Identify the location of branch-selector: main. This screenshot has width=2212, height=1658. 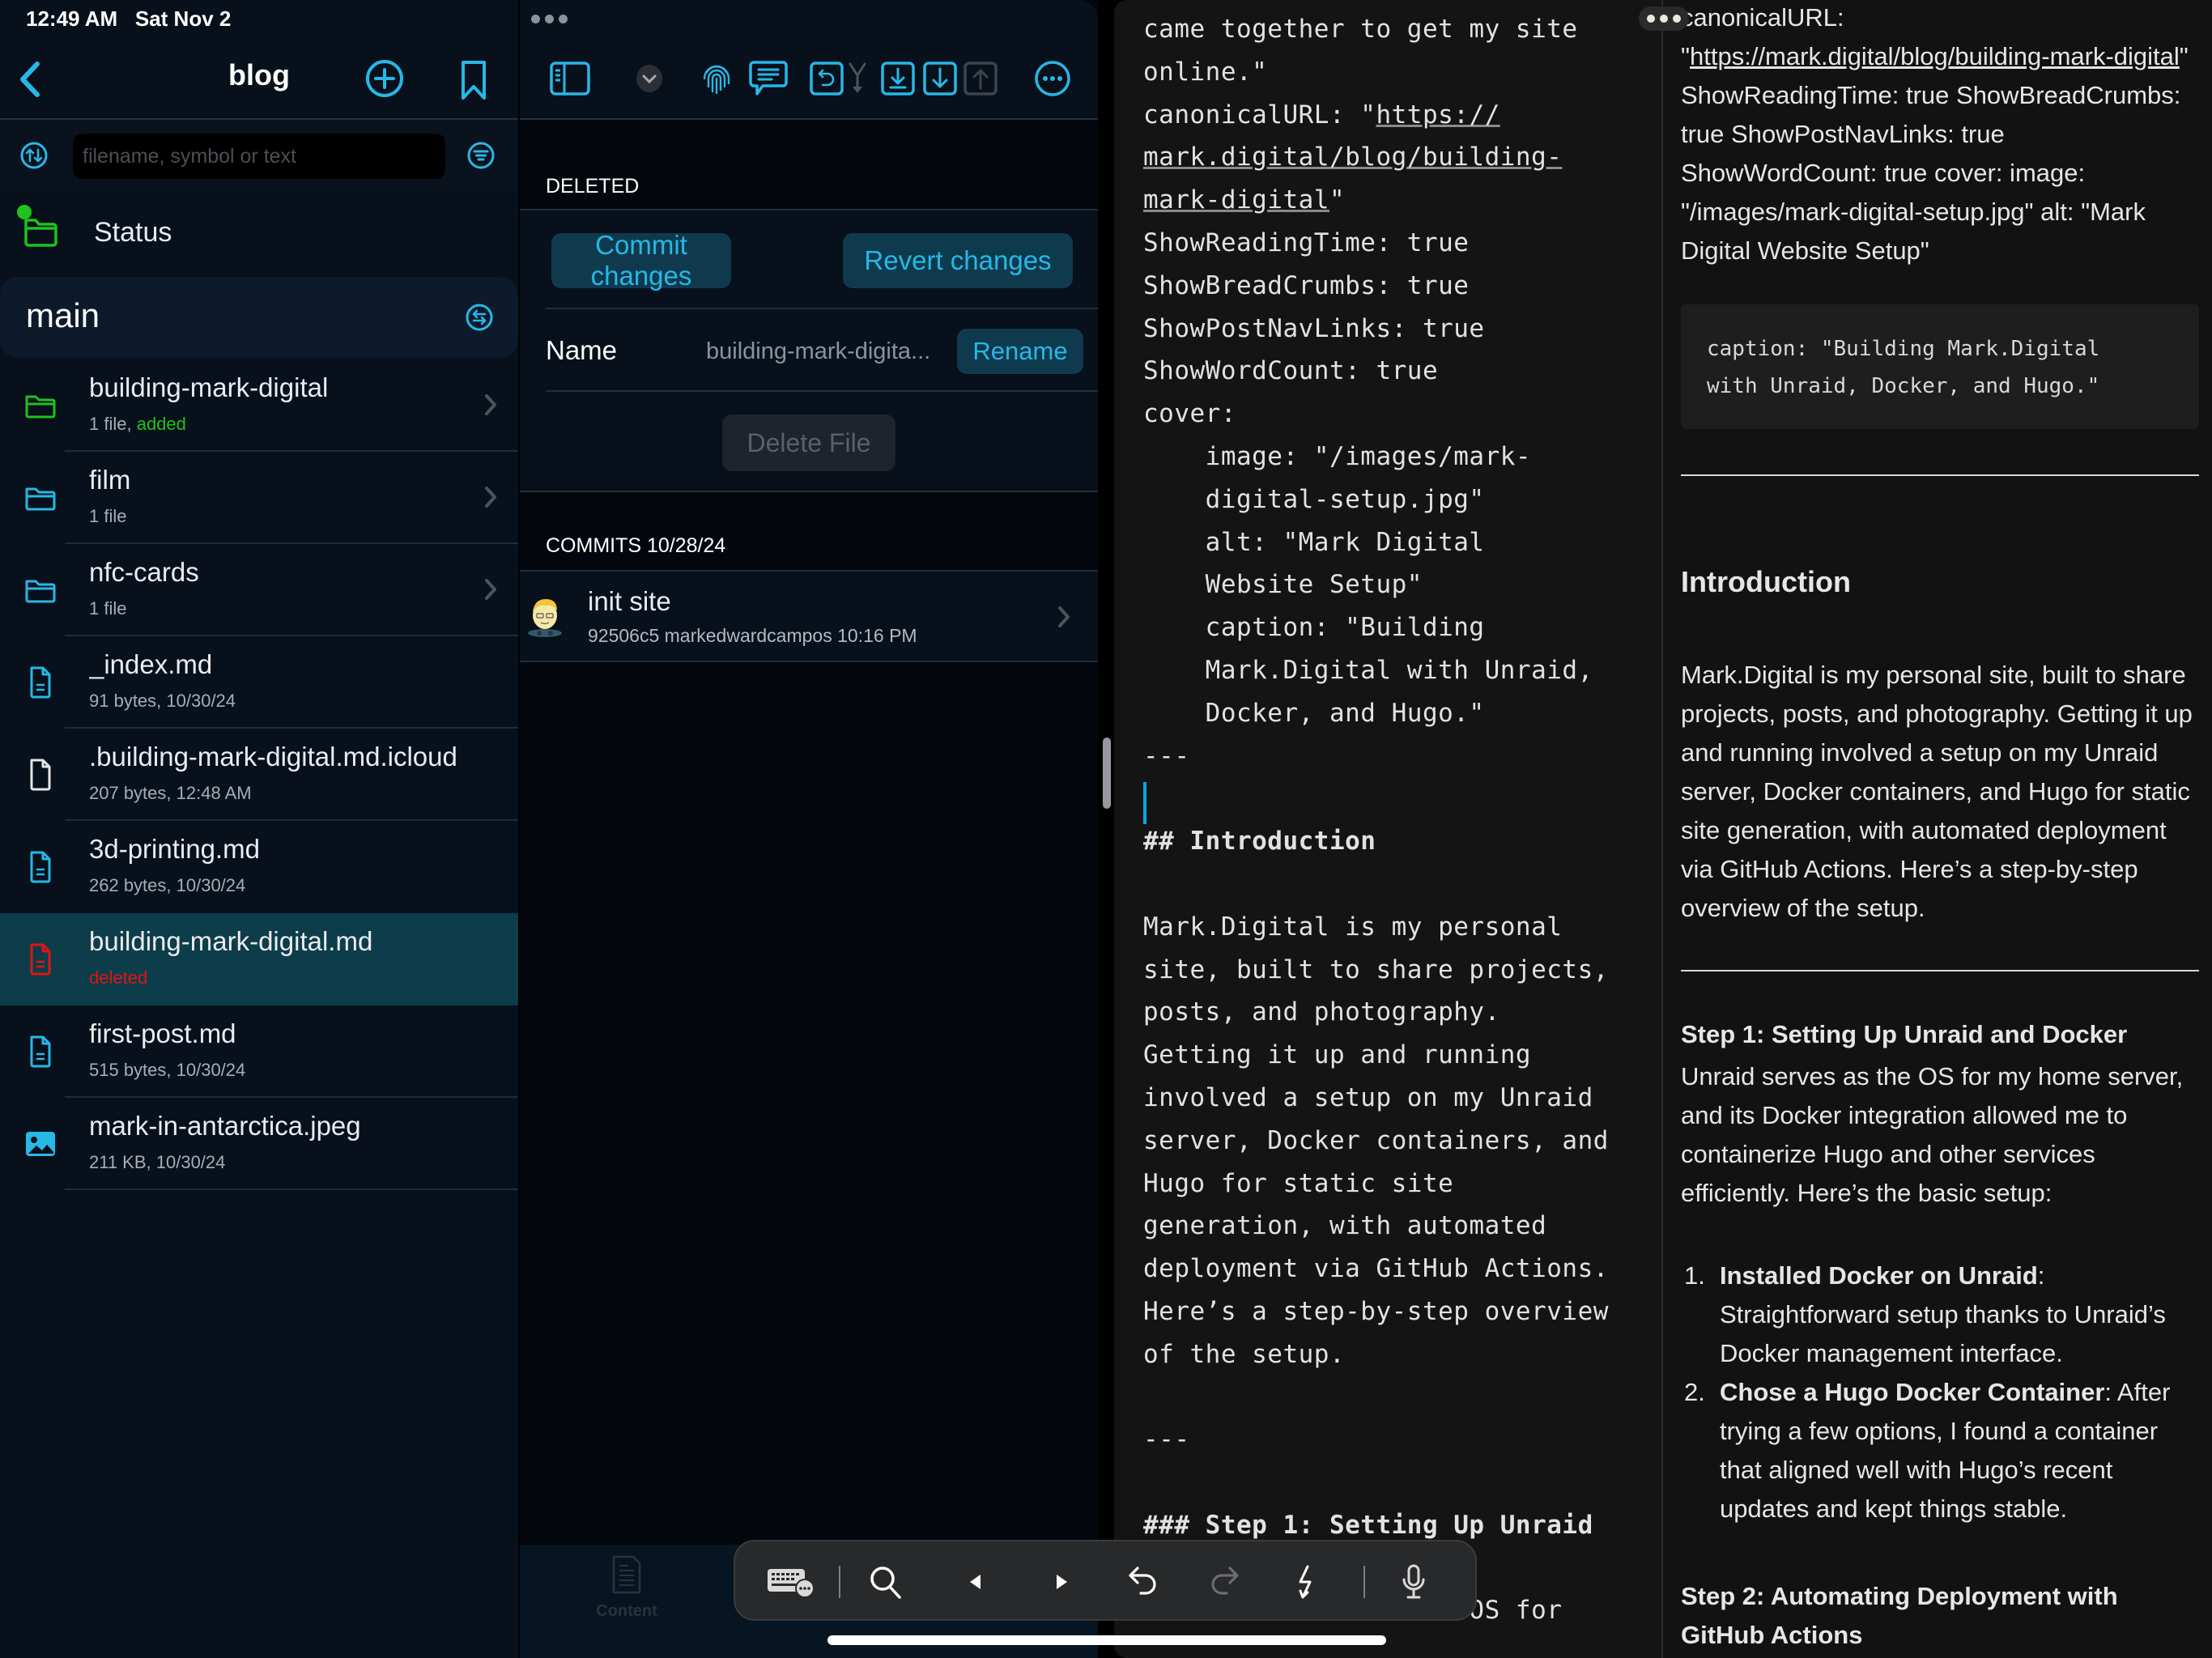
(259, 317).